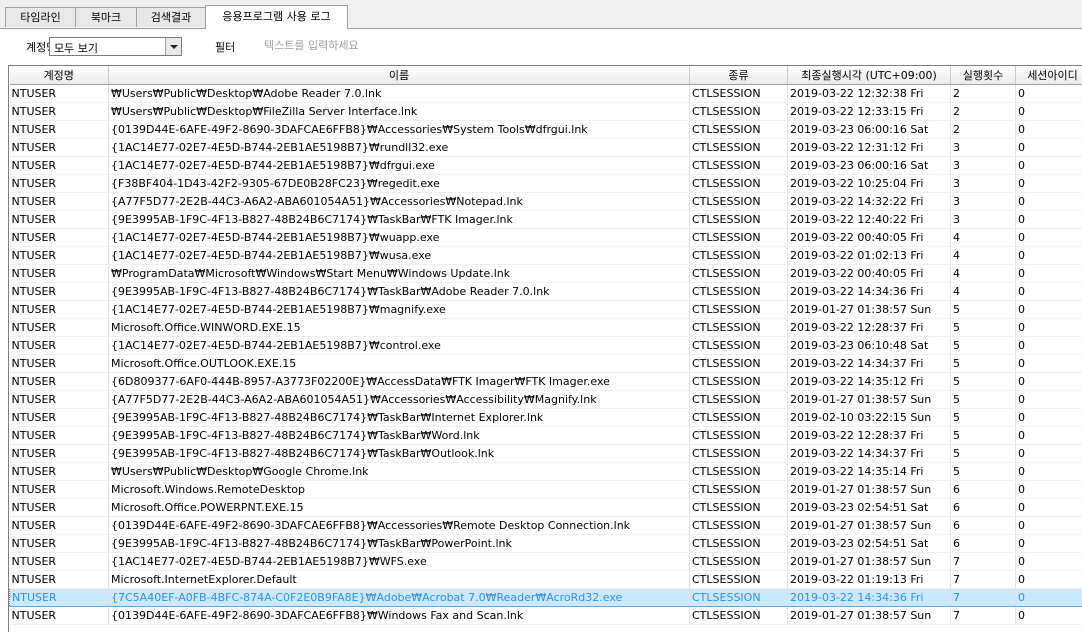  What do you see at coordinates (399, 75) in the screenshot?
I see `col-header-name: 이름` at bounding box center [399, 75].